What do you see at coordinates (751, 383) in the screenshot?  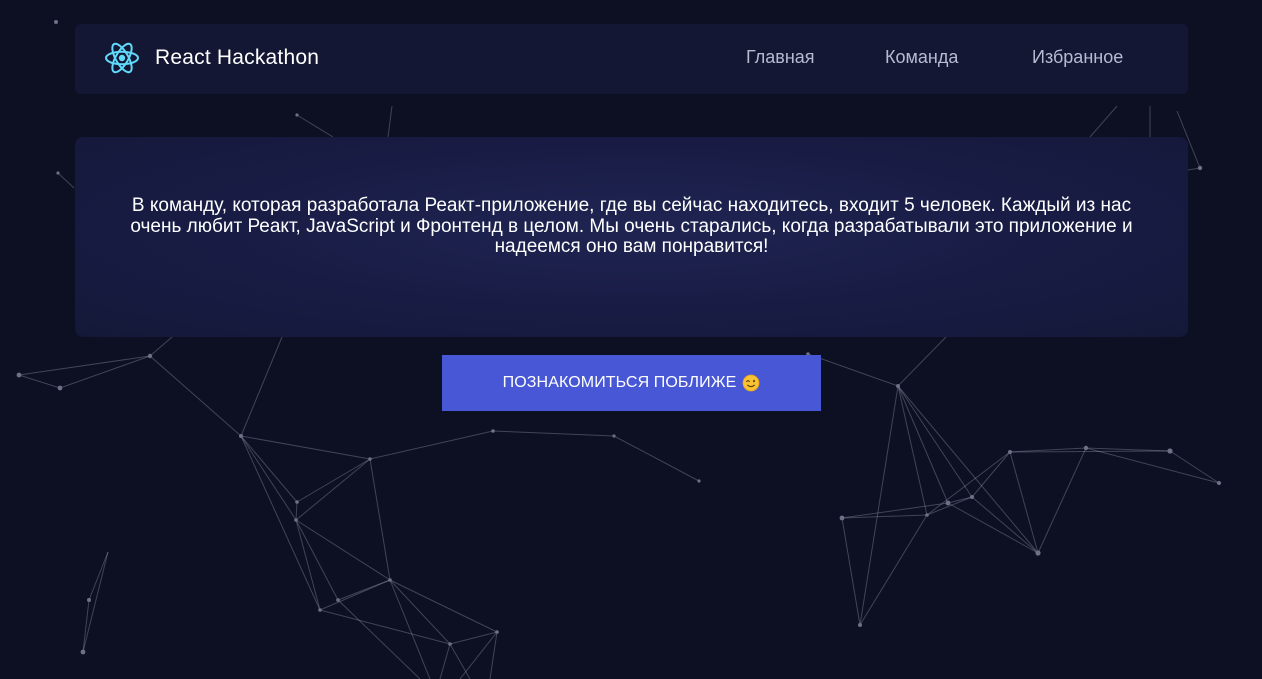 I see `winking-face-icon` at bounding box center [751, 383].